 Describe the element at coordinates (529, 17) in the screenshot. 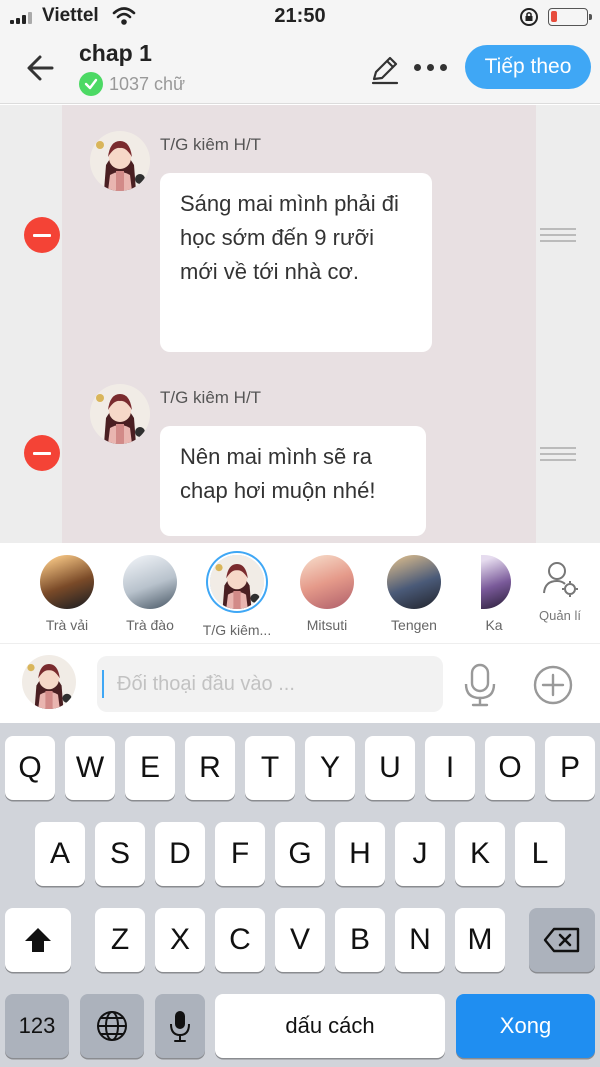

I see `rotation-lock-icon` at that location.